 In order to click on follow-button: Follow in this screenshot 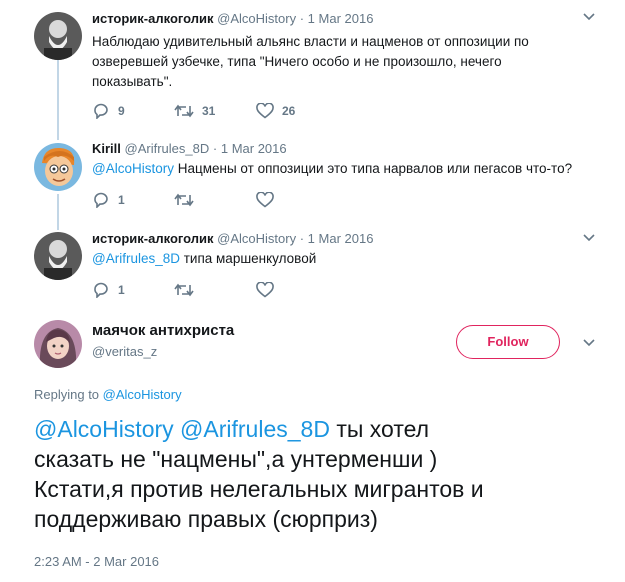, I will do `click(508, 342)`.